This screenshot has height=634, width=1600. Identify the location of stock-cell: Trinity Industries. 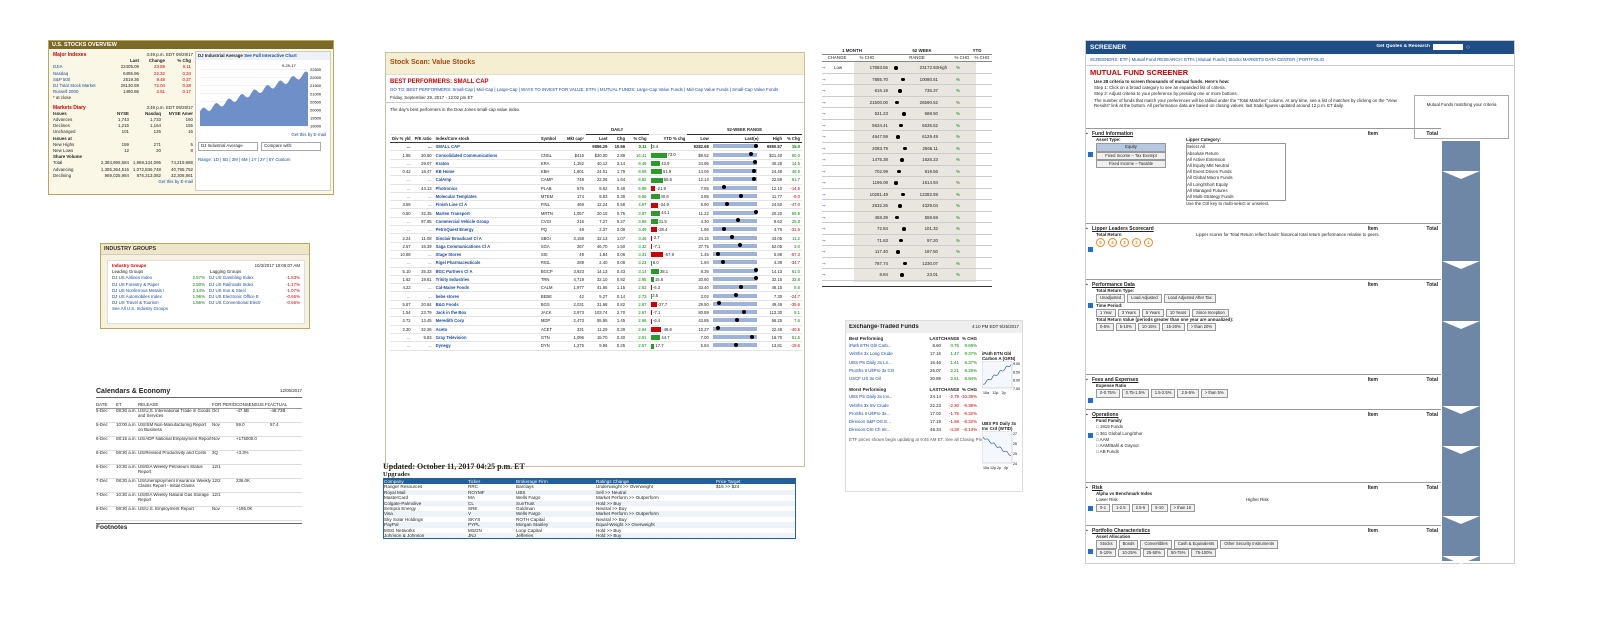
(486, 280).